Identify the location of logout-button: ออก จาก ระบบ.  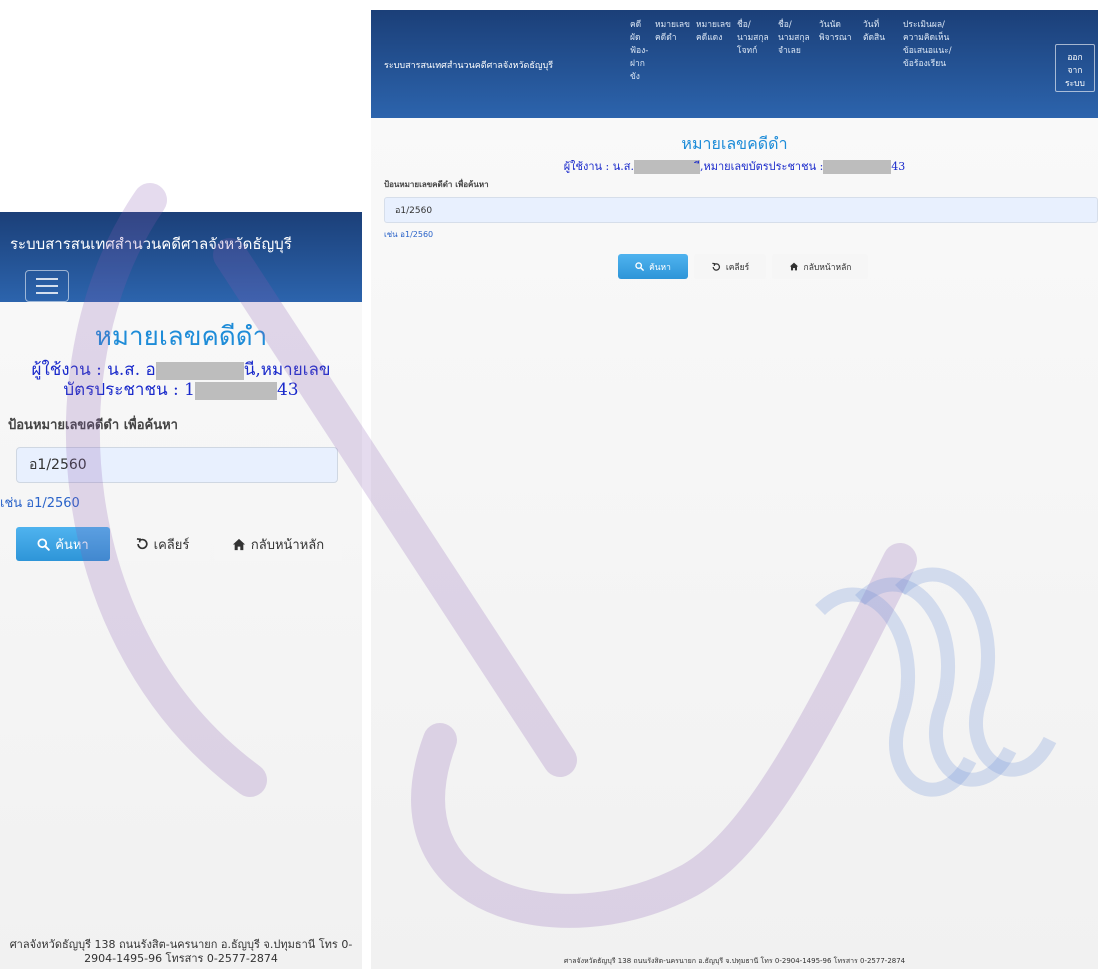
(1075, 68).